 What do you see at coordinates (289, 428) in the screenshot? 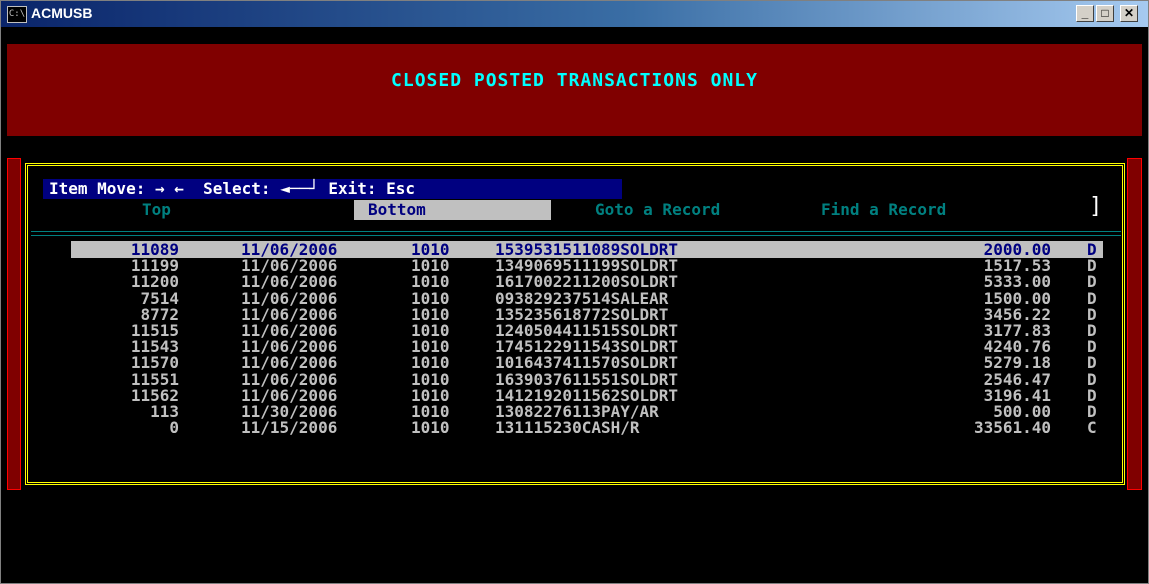
I see `transaction-date: 11/15/2006` at bounding box center [289, 428].